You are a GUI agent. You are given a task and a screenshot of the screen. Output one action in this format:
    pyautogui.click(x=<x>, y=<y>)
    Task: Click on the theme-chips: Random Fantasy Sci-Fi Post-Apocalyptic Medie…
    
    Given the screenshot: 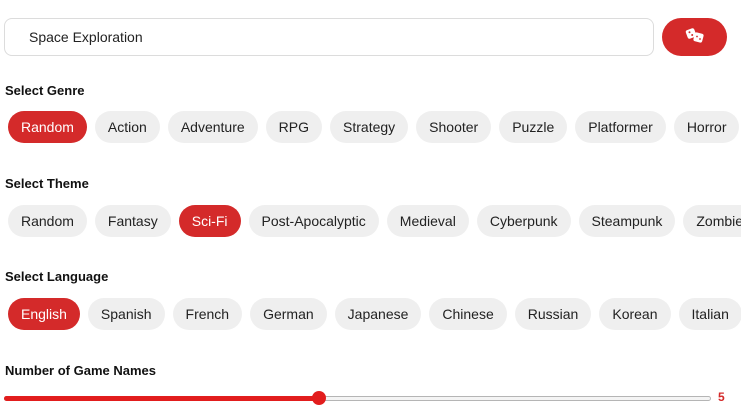 What is the action you would take?
    pyautogui.click(x=374, y=221)
    